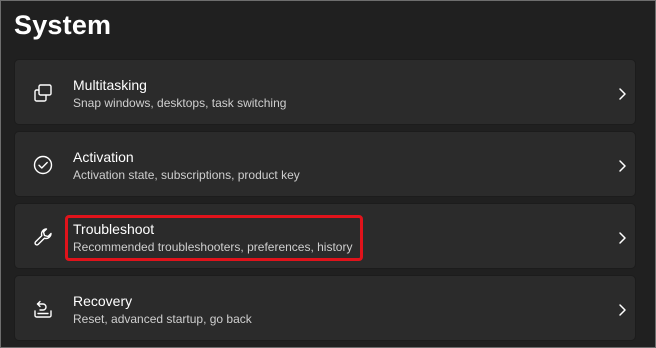 The width and height of the screenshot is (656, 348). Describe the element at coordinates (180, 103) in the screenshot. I see `settings-item-subtitle: Snap windows, desktops, task switching` at that location.